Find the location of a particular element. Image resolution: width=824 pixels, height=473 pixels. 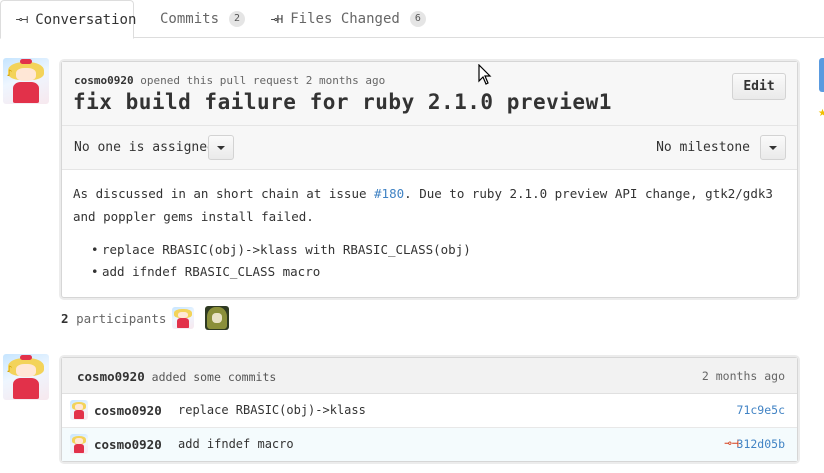

assignee-dropdown-button is located at coordinates (221, 147).